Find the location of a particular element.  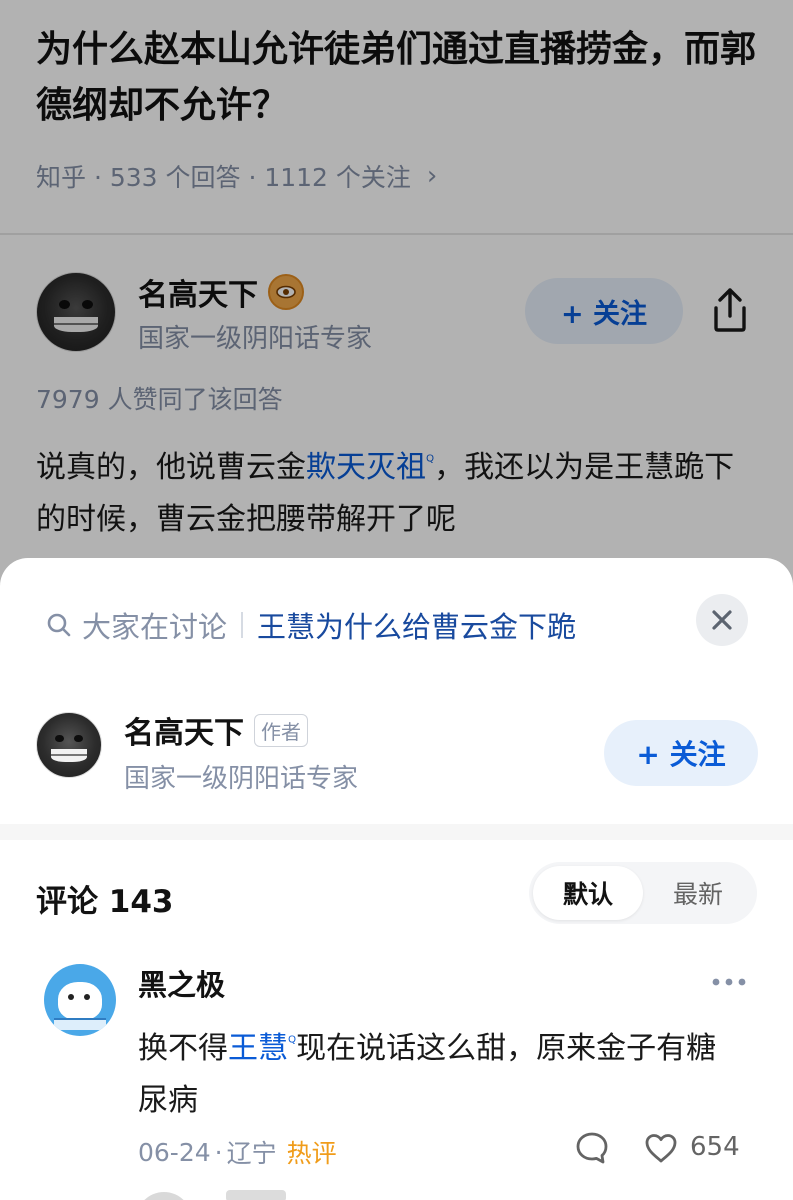

search-icon: ꟴ is located at coordinates (292, 1041).